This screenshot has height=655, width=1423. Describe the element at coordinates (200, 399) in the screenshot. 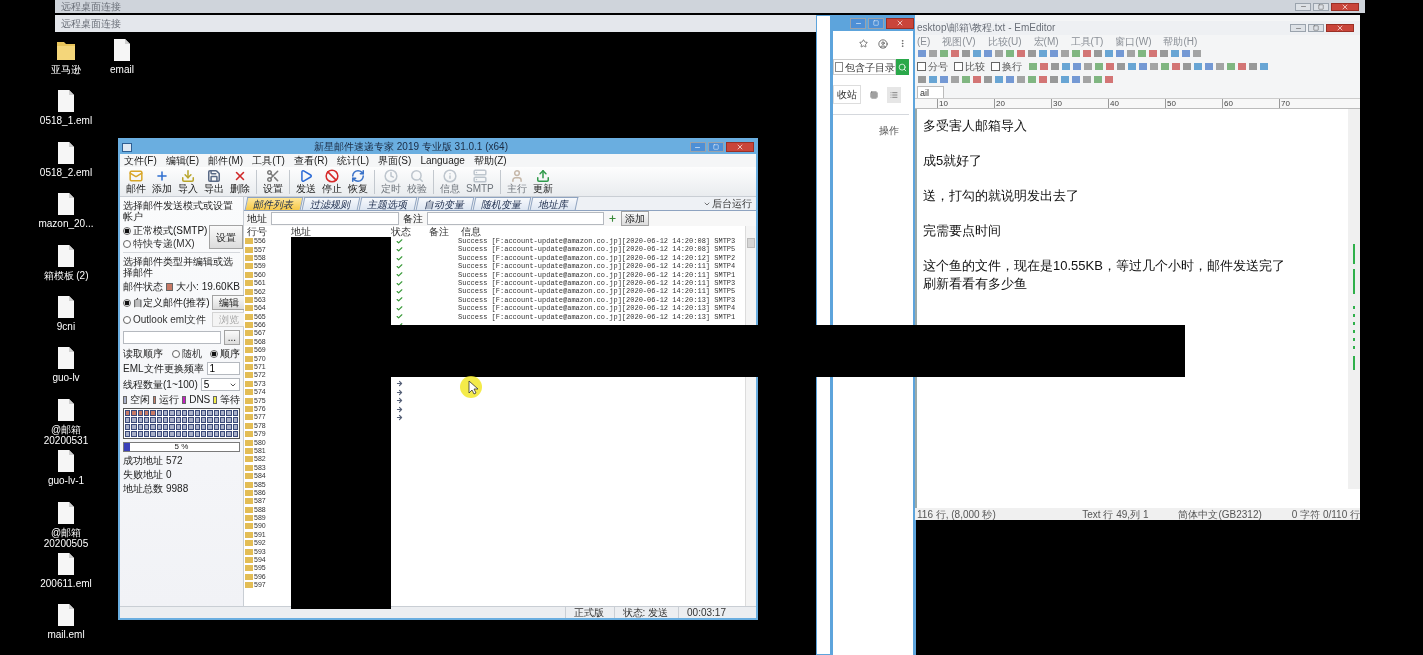

I see `legend-label: DNS` at that location.